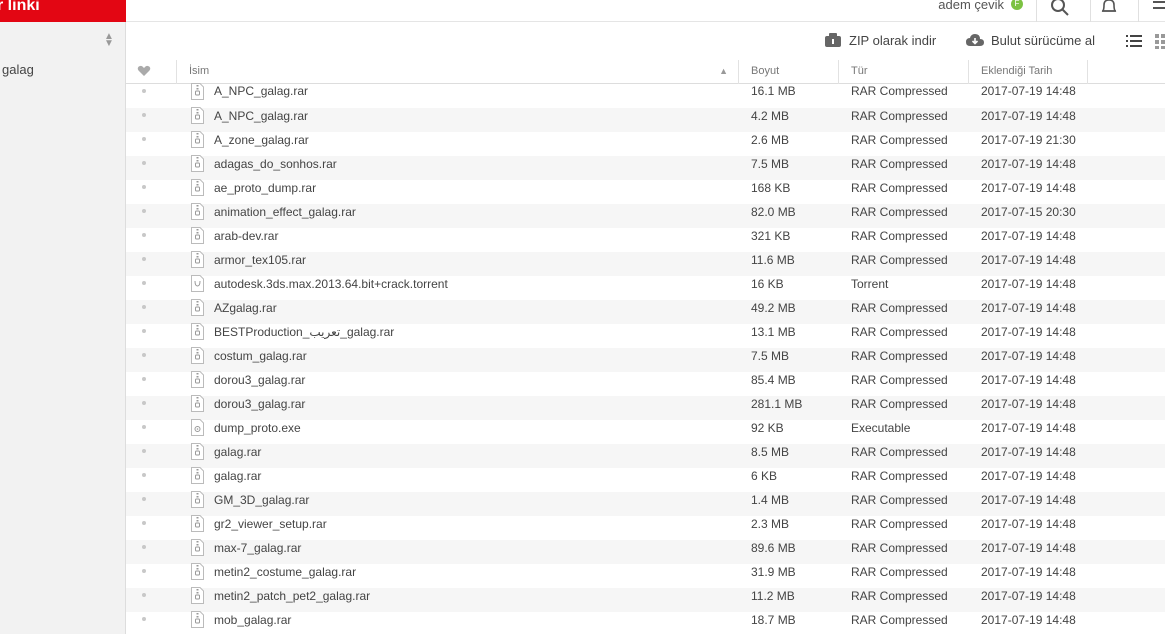 Image resolution: width=1165 pixels, height=636 pixels. Describe the element at coordinates (257, 548) in the screenshot. I see `file-name: max-7_galag.rar` at that location.